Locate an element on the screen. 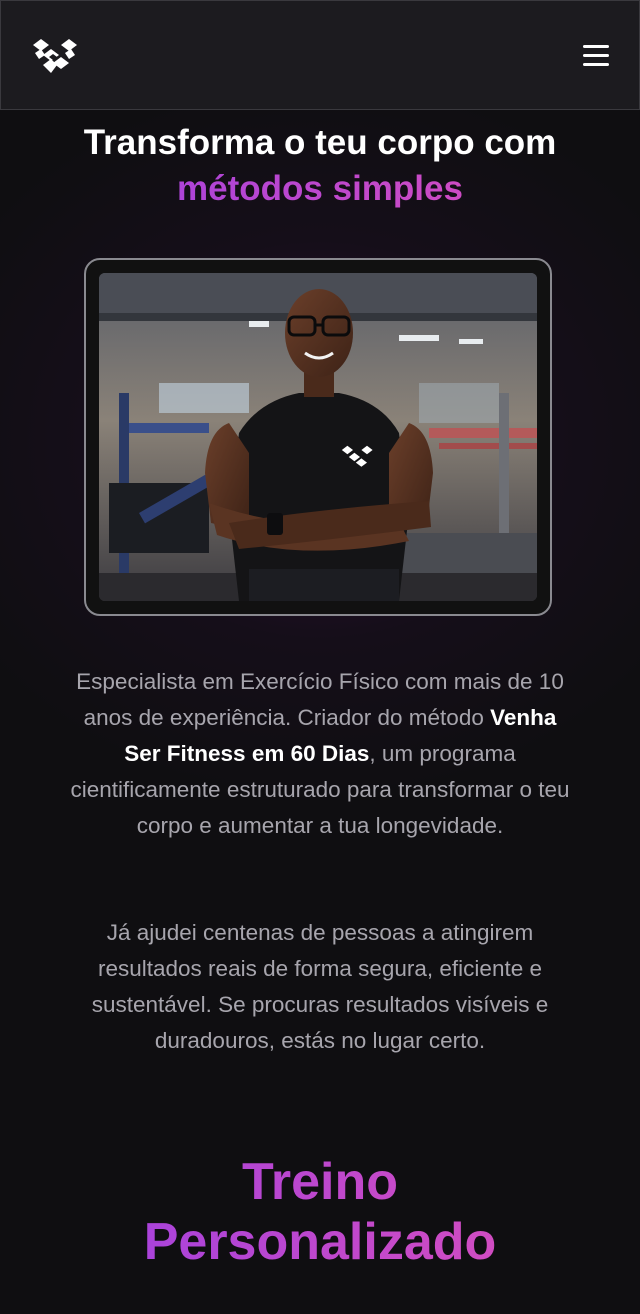 The height and width of the screenshot is (1314, 640). hero-title-line1: Transforma o teu corpo com is located at coordinates (320, 142).